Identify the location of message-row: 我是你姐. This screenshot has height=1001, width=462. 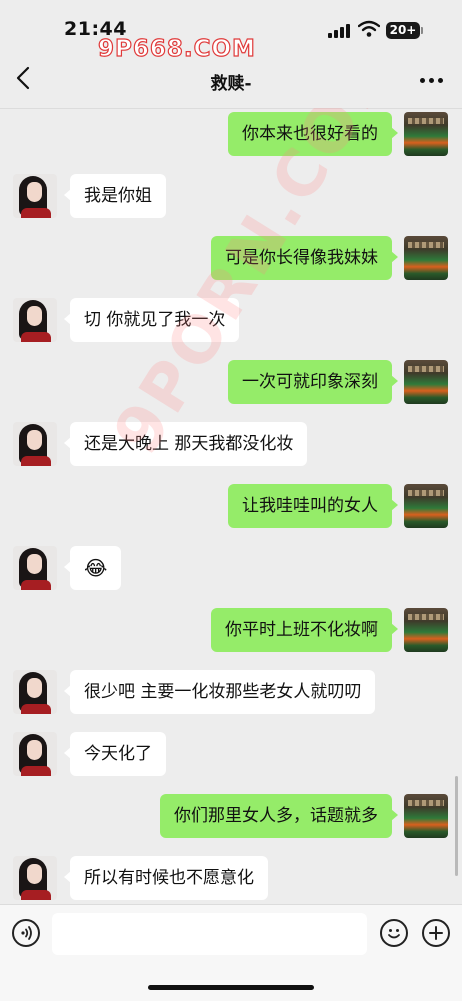
(231, 197).